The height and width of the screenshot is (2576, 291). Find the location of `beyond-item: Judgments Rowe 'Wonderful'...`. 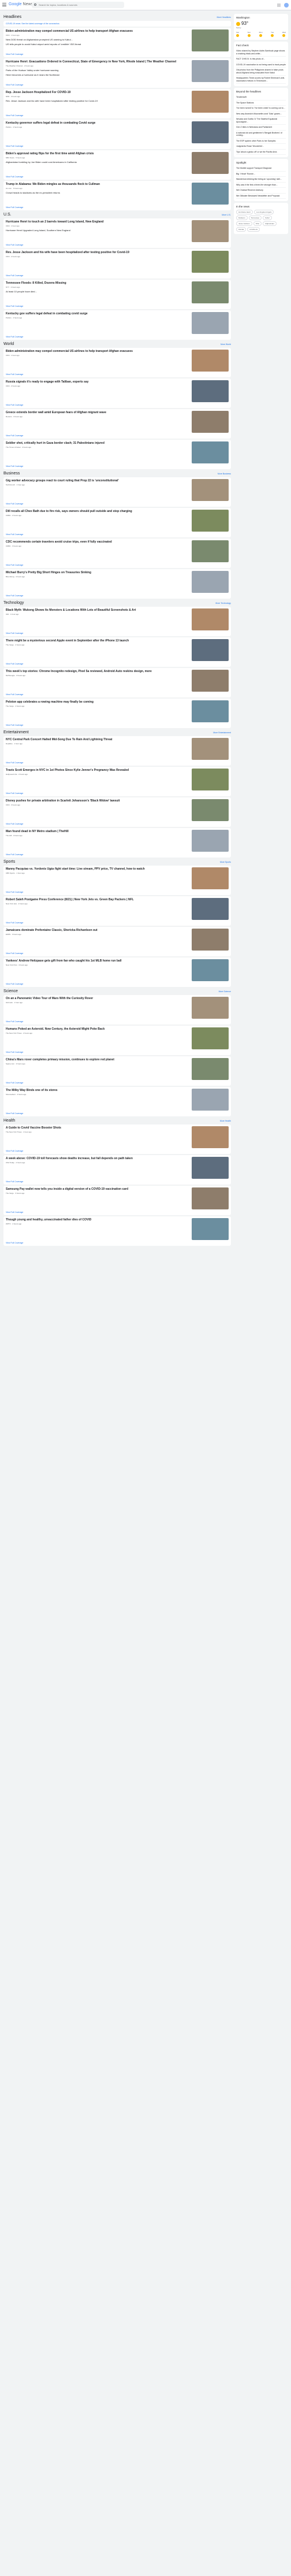

beyond-item: Judgments Rowe 'Wonderful'... is located at coordinates (261, 147).